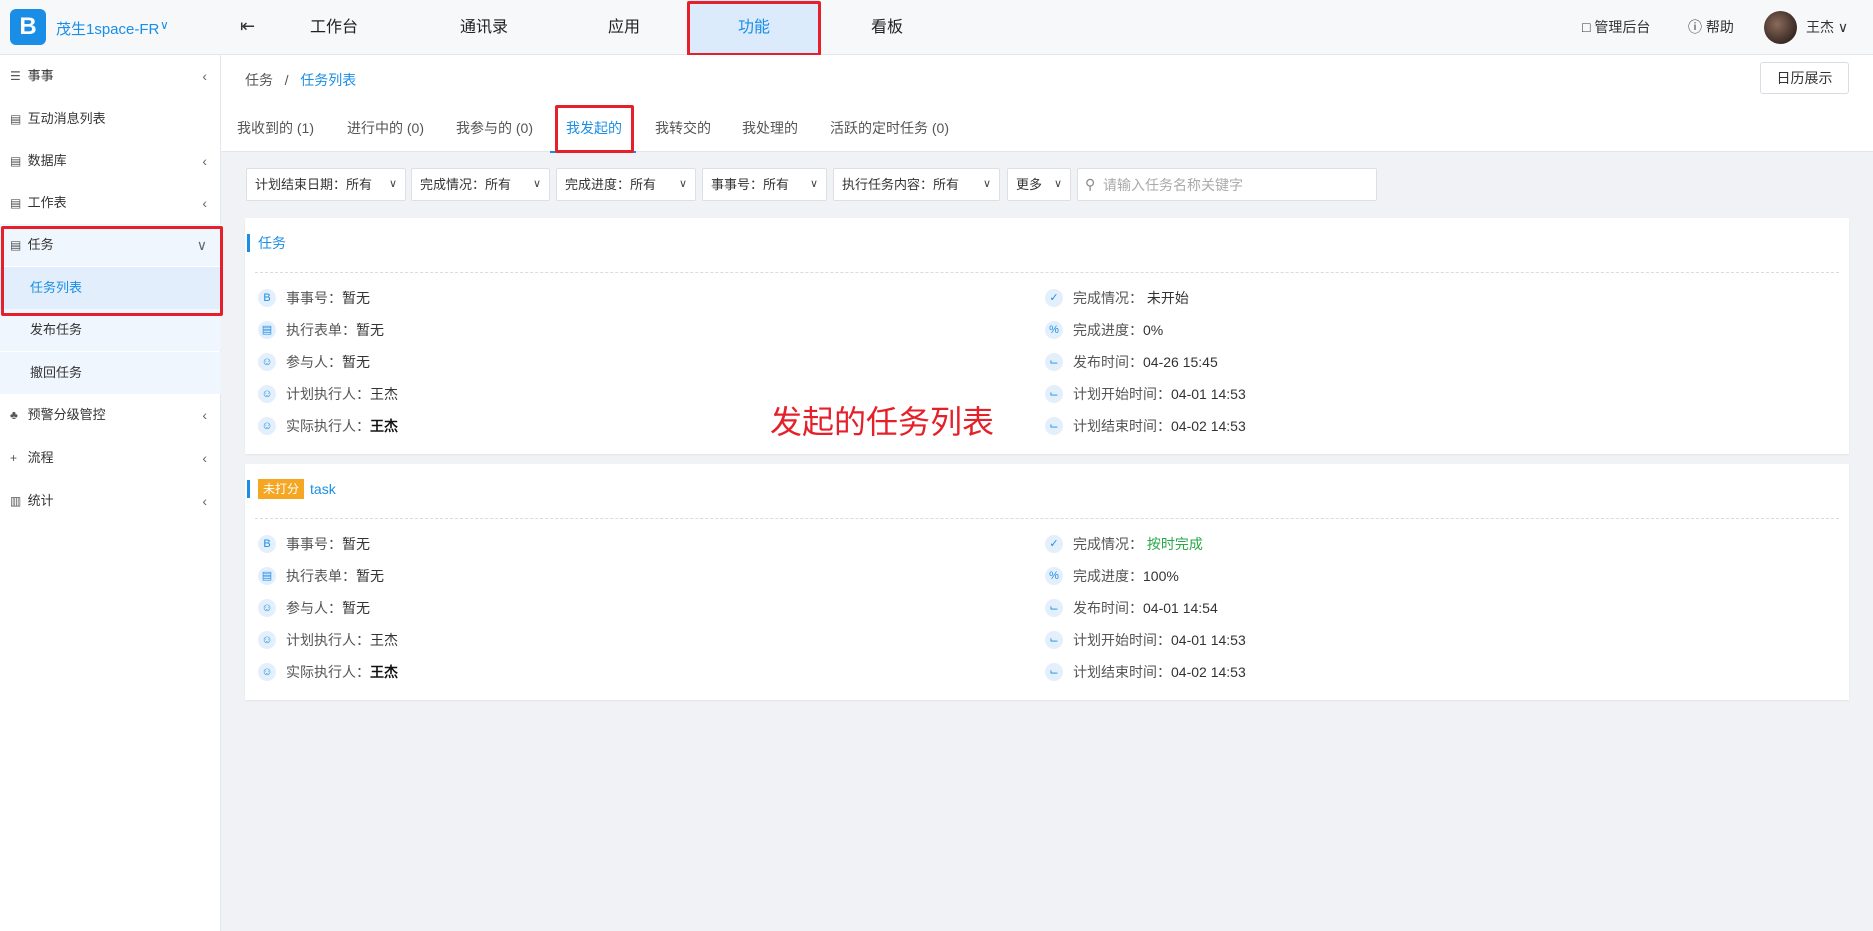 The width and height of the screenshot is (1873, 931). I want to click on nav-workbench: 工作台, so click(334, 27).